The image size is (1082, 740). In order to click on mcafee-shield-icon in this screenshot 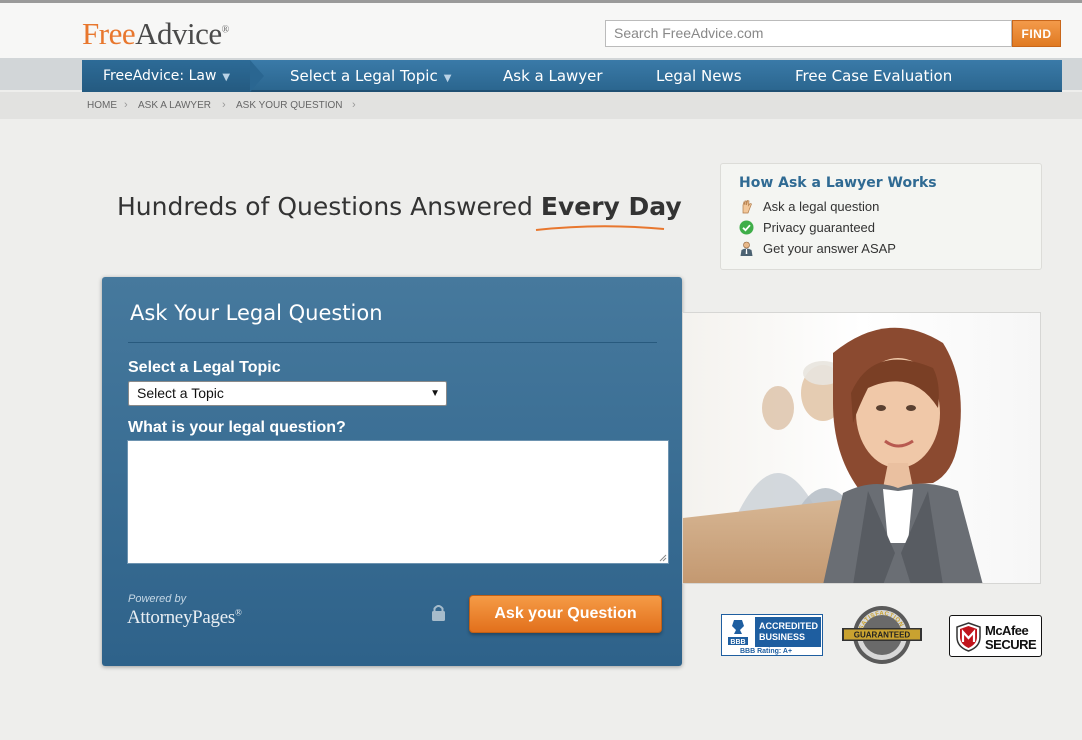, I will do `click(968, 637)`.